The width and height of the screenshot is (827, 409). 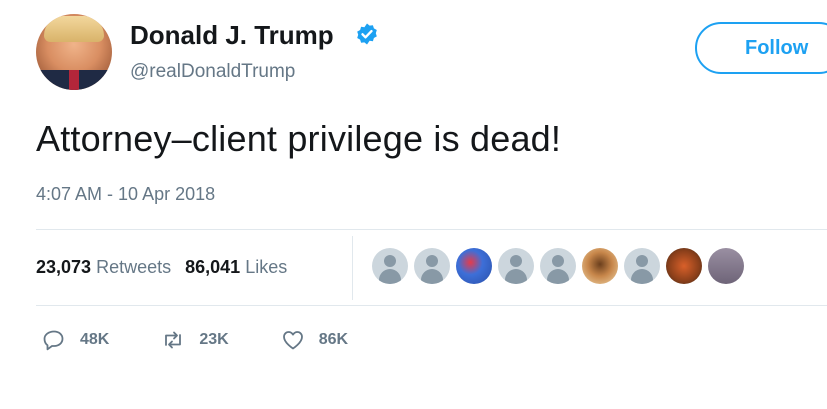 What do you see at coordinates (53, 340) in the screenshot?
I see `reply-icon` at bounding box center [53, 340].